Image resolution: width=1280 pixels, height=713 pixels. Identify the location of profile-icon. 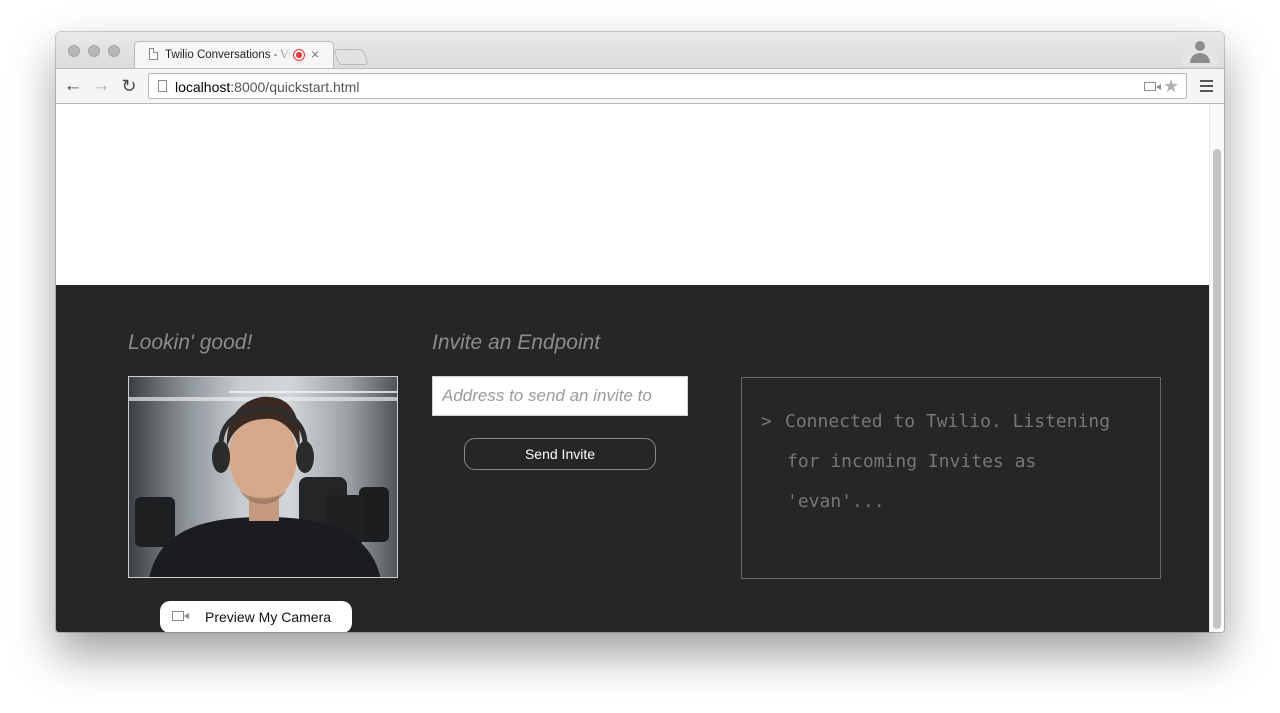
(1200, 46).